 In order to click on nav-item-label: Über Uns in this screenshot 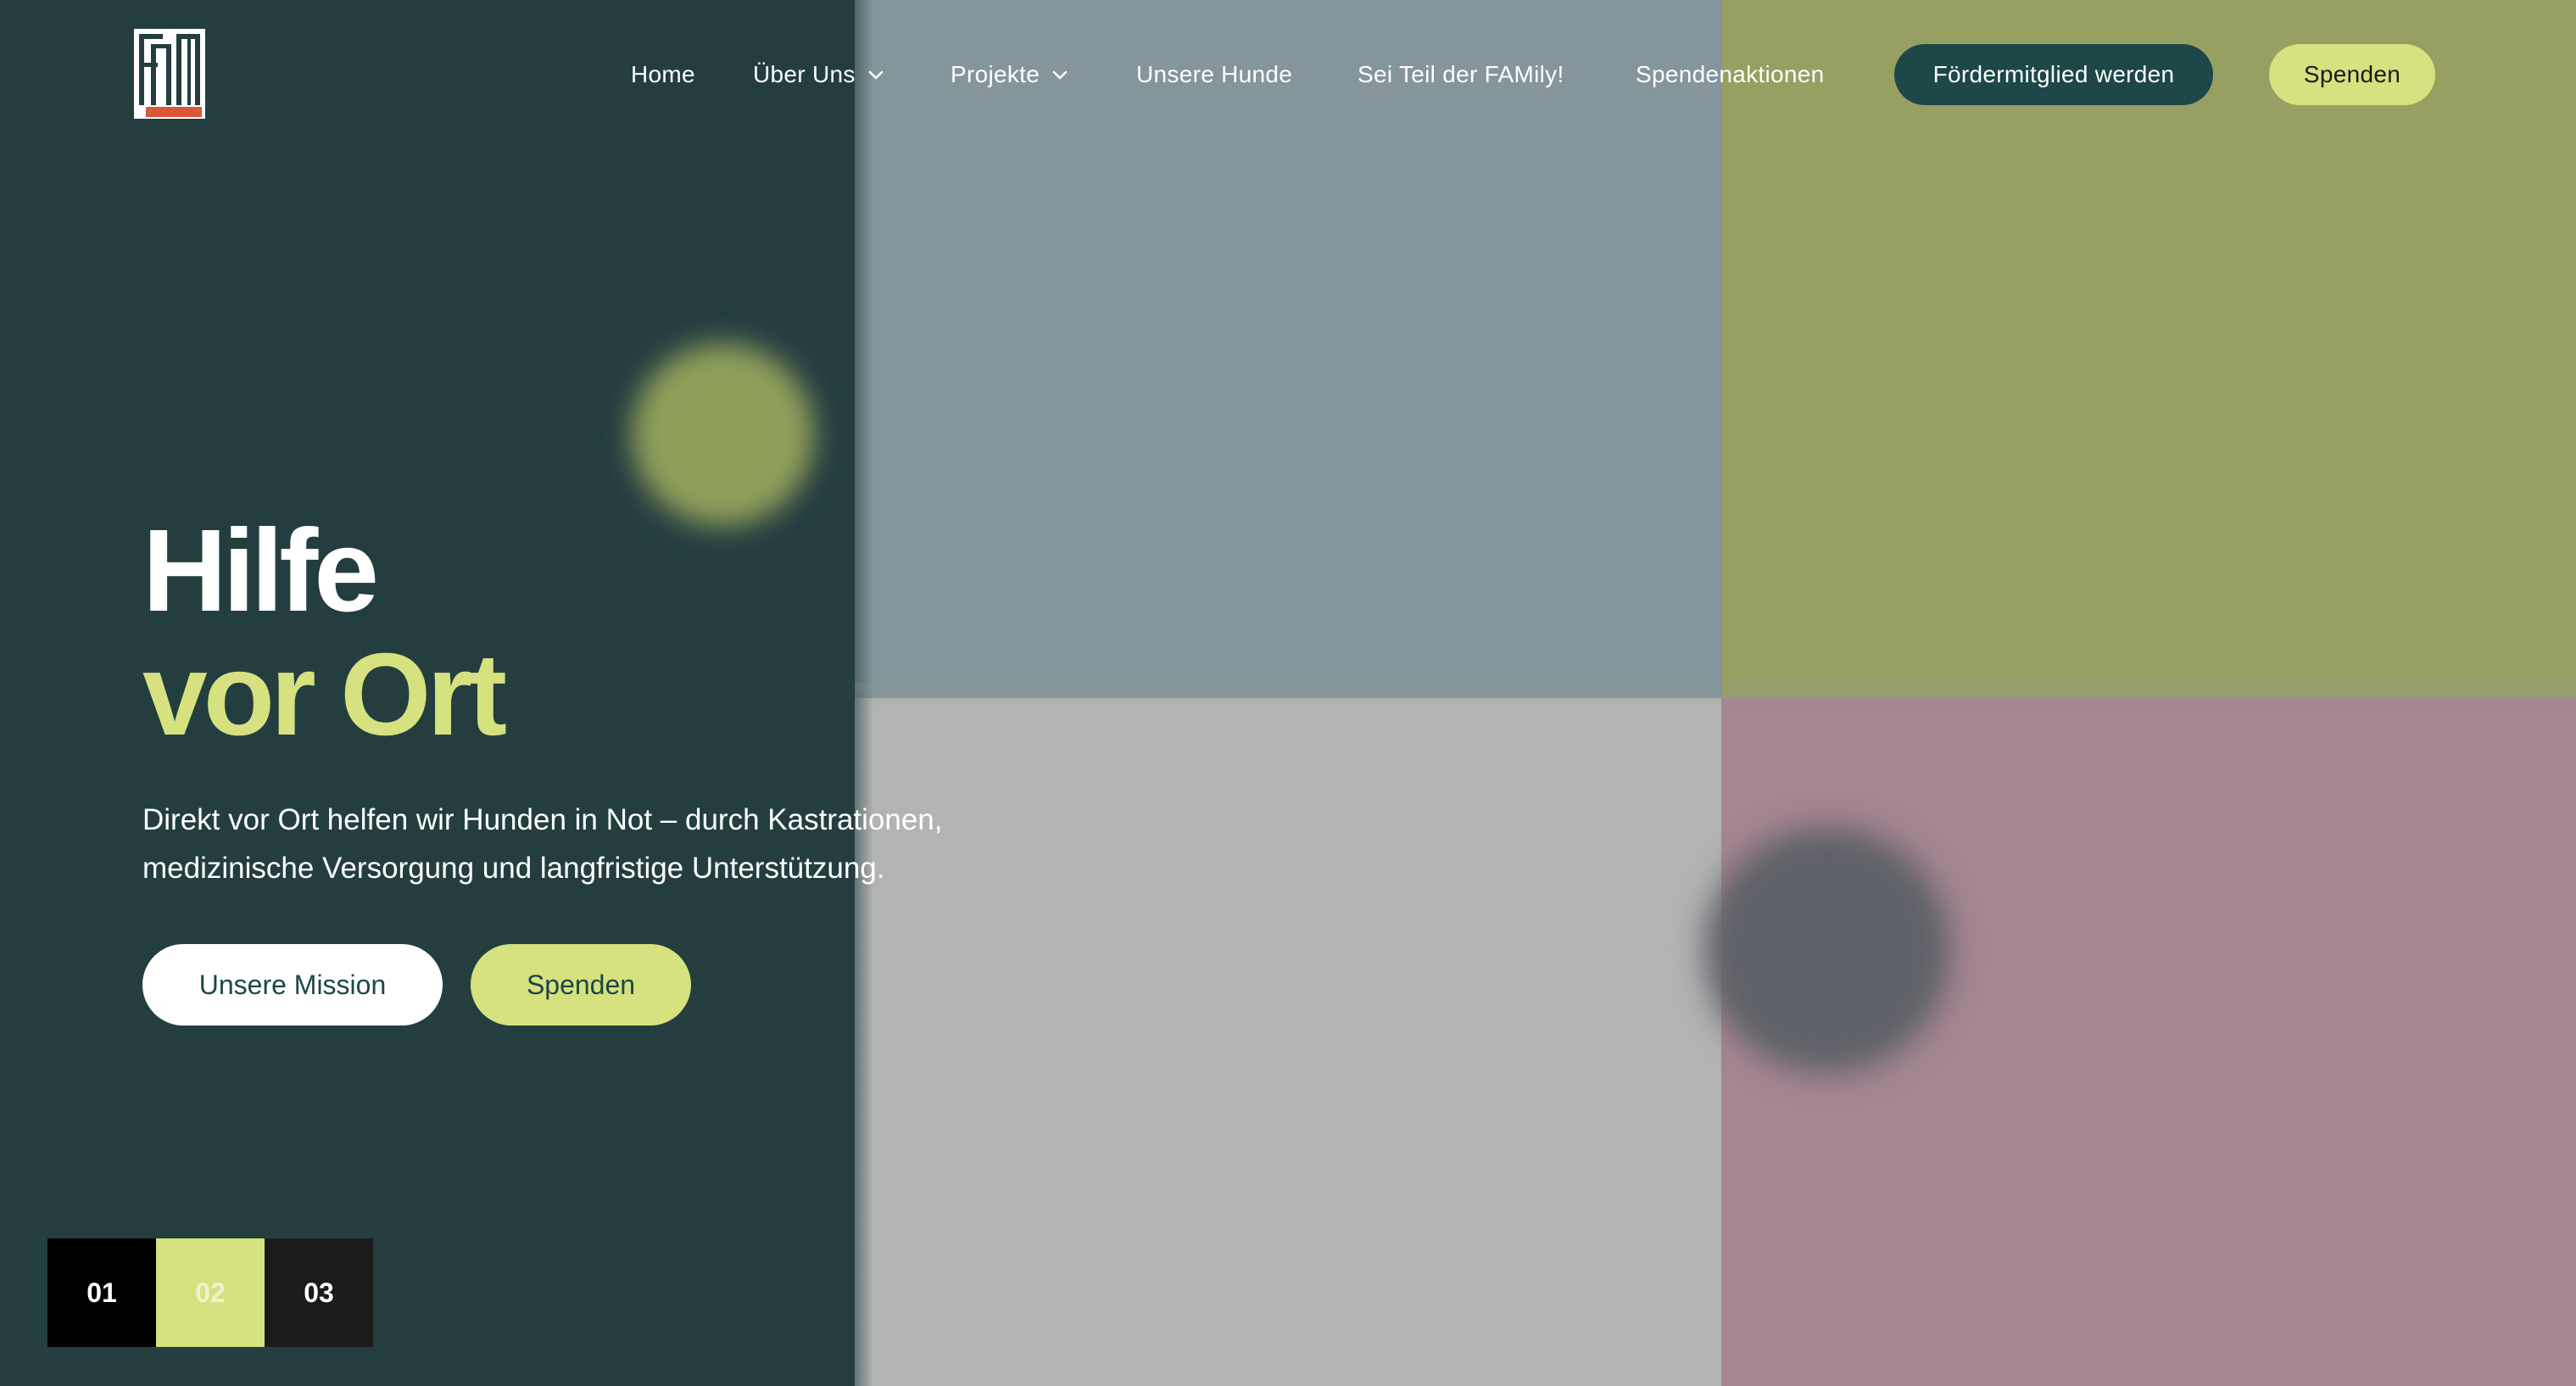, I will do `click(804, 74)`.